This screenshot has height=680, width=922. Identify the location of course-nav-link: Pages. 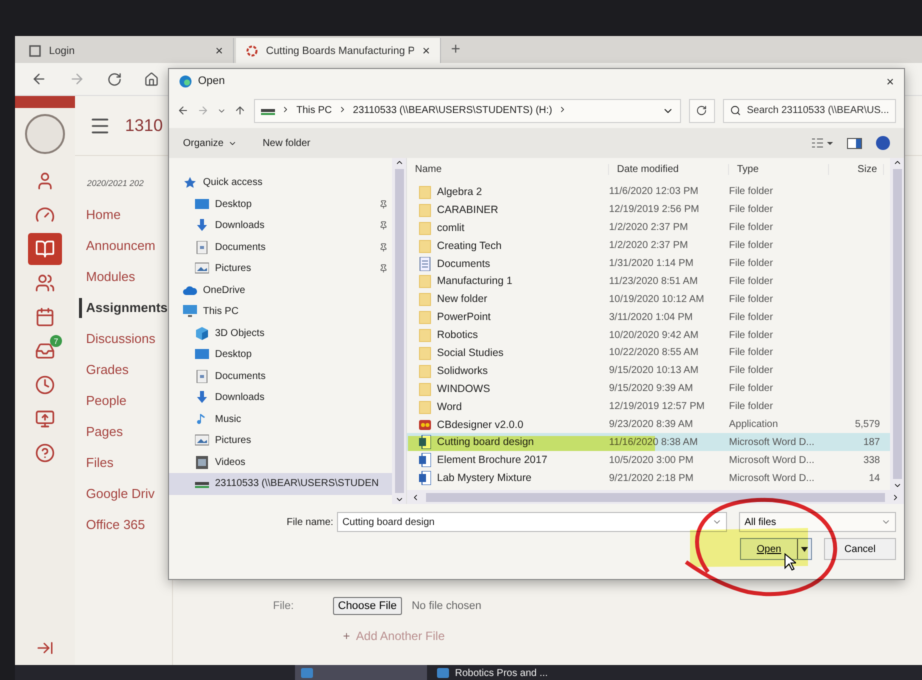
(125, 432).